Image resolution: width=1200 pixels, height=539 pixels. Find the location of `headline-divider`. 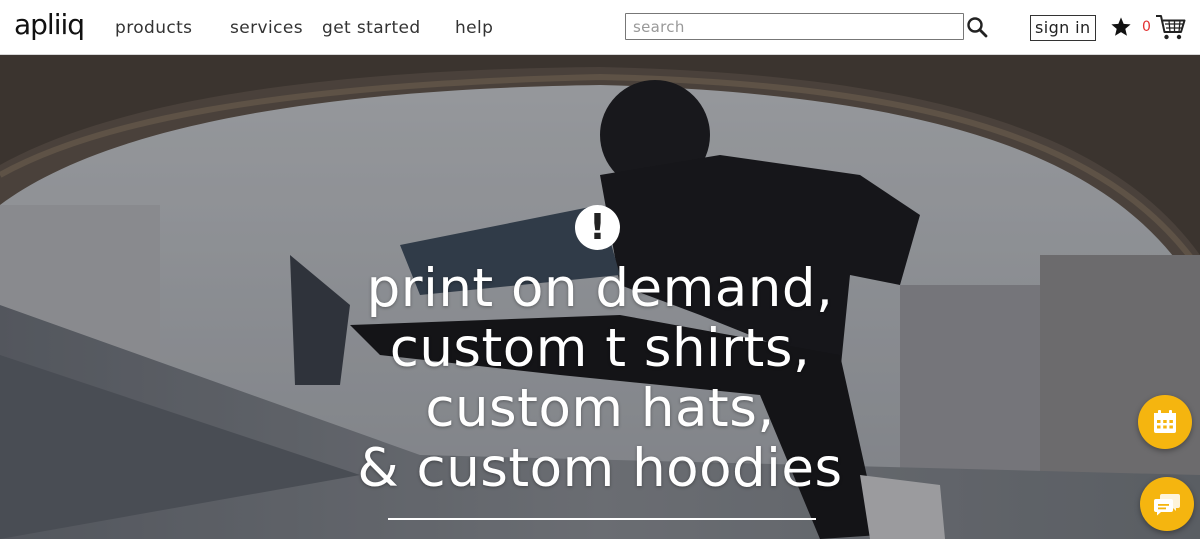

headline-divider is located at coordinates (602, 519).